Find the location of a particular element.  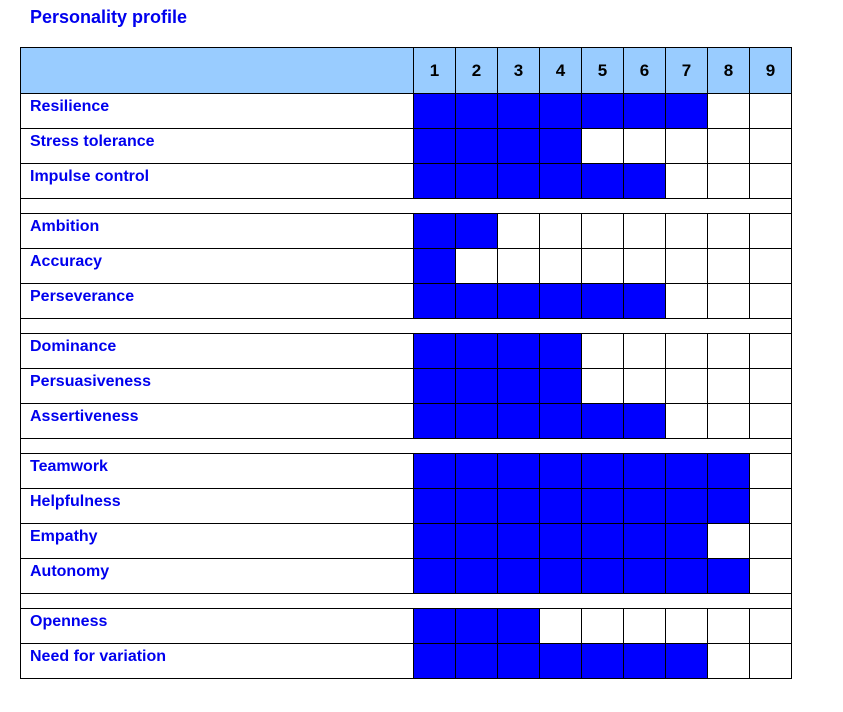

trait-row: Persuasiveness is located at coordinates (406, 386).